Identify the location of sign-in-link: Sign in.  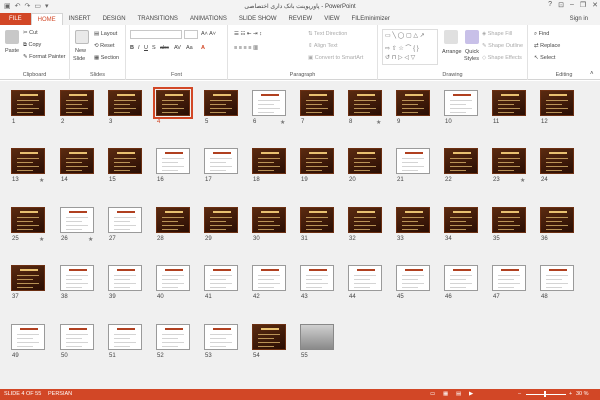
(579, 19).